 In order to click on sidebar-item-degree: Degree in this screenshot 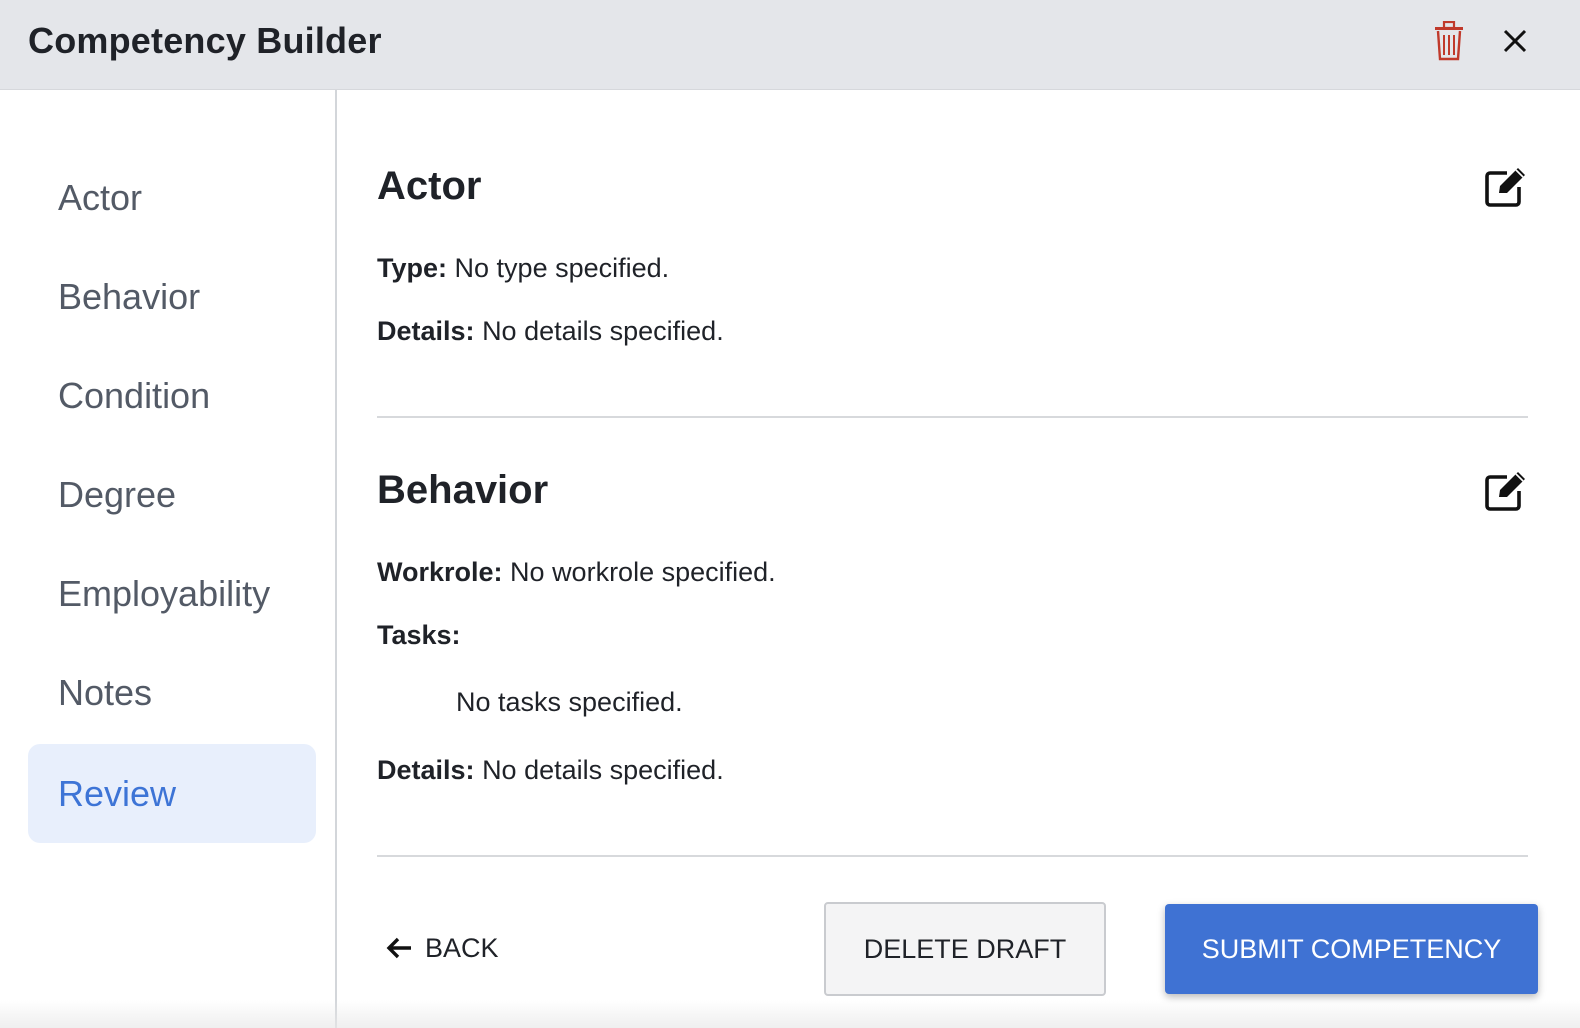, I will do `click(172, 494)`.